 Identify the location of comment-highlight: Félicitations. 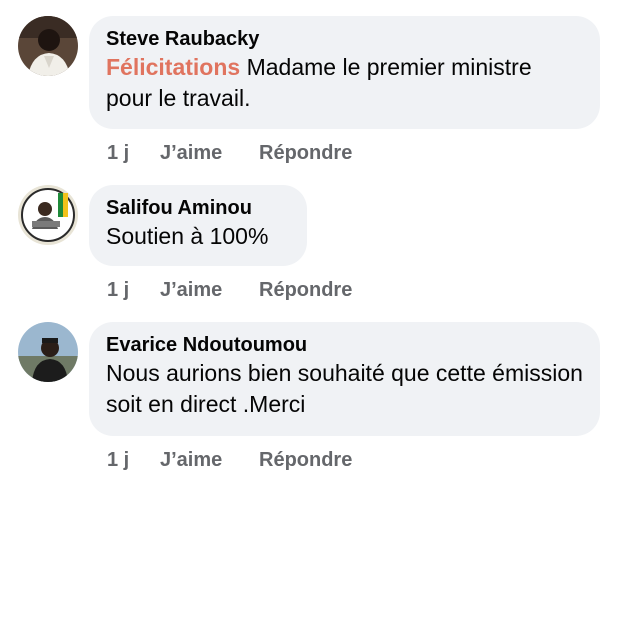
(173, 67).